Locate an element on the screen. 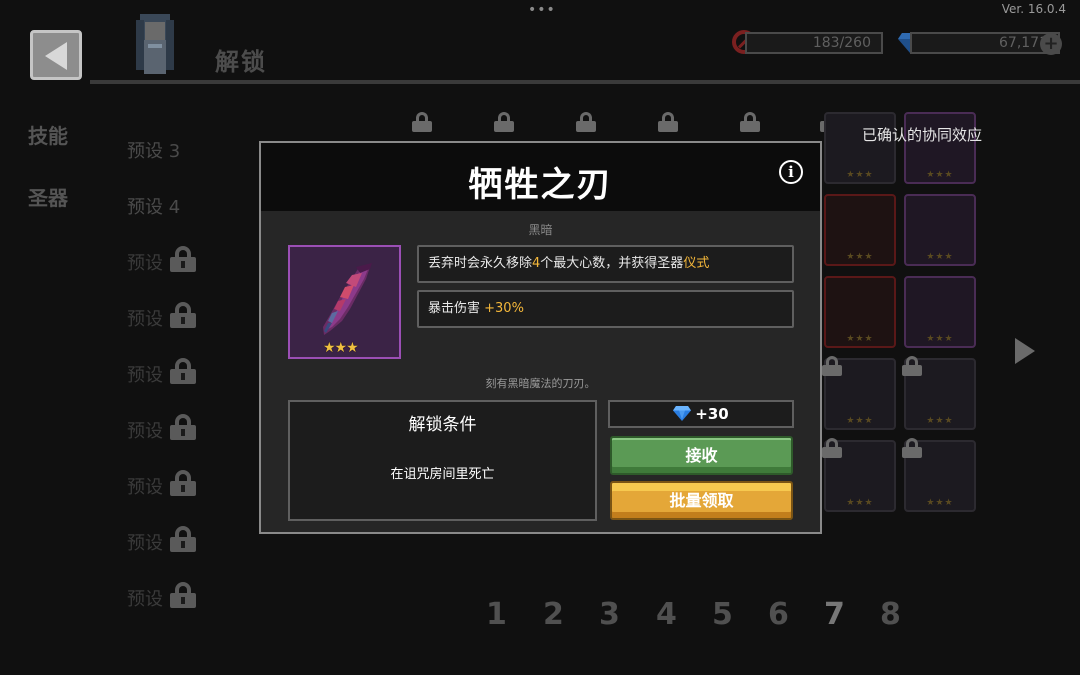 The width and height of the screenshot is (1080, 675). unlock-condition-panel: 解锁条件 在诅咒房间里死亡 is located at coordinates (442, 460).